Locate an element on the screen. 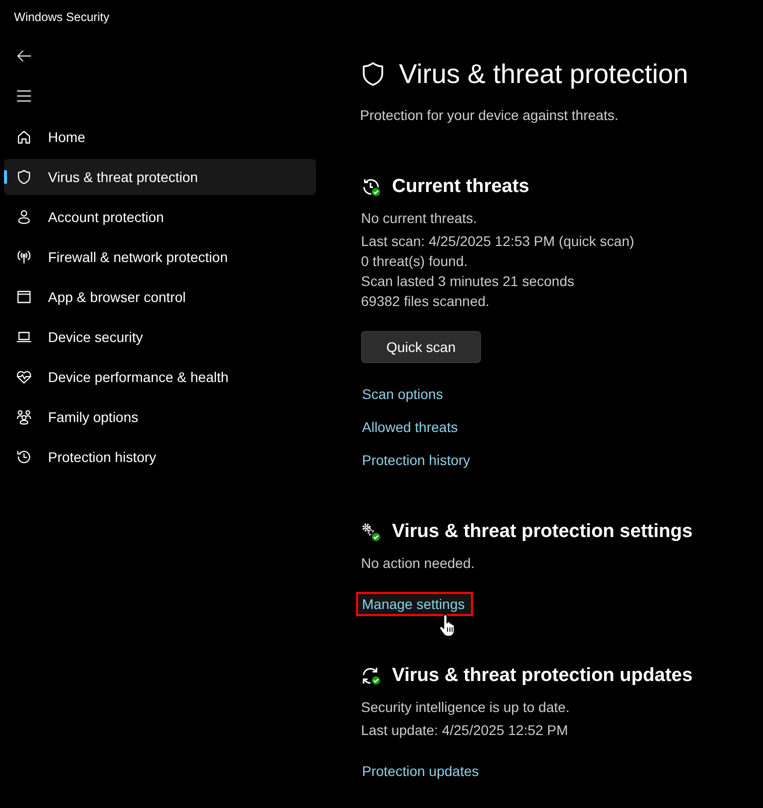 Image resolution: width=763 pixels, height=808 pixels. page-subtitle: Protection for your device against threats. is located at coordinates (490, 115).